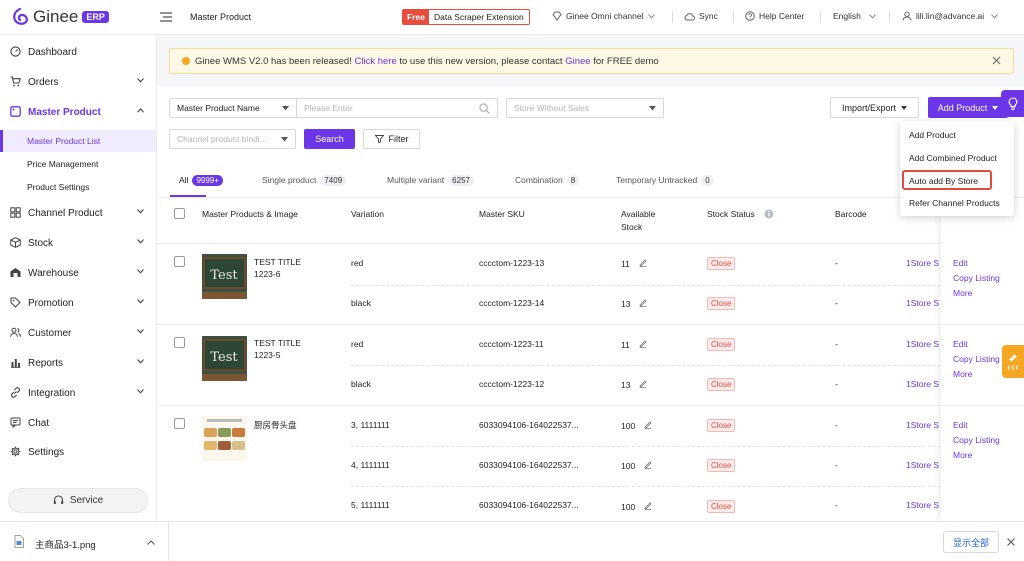 This screenshot has width=1024, height=561. Describe the element at coordinates (78, 452) in the screenshot. I see `sidebar-item-settings: Settings` at that location.